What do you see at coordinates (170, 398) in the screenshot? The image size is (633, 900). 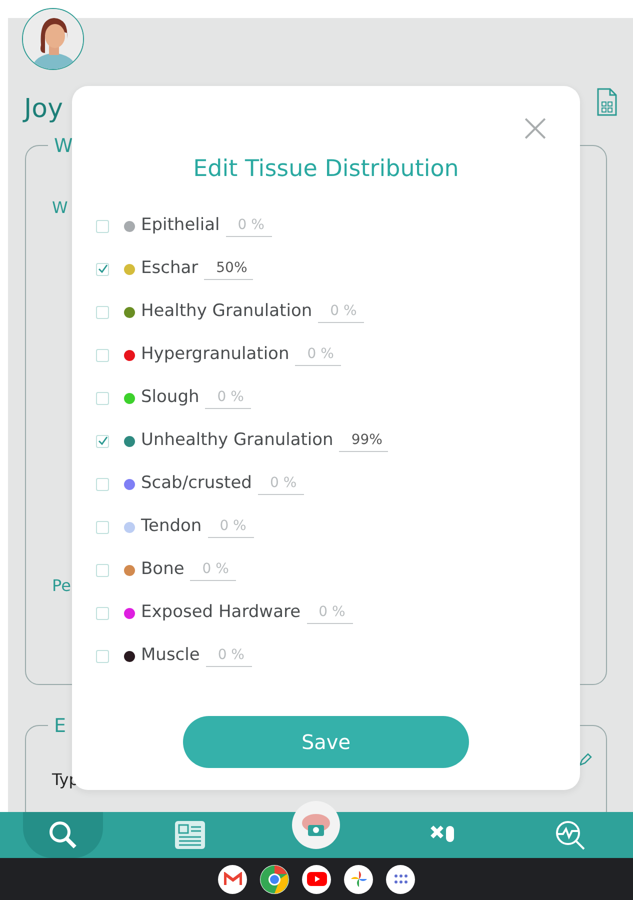 I see `tissue-label: Slough` at bounding box center [170, 398].